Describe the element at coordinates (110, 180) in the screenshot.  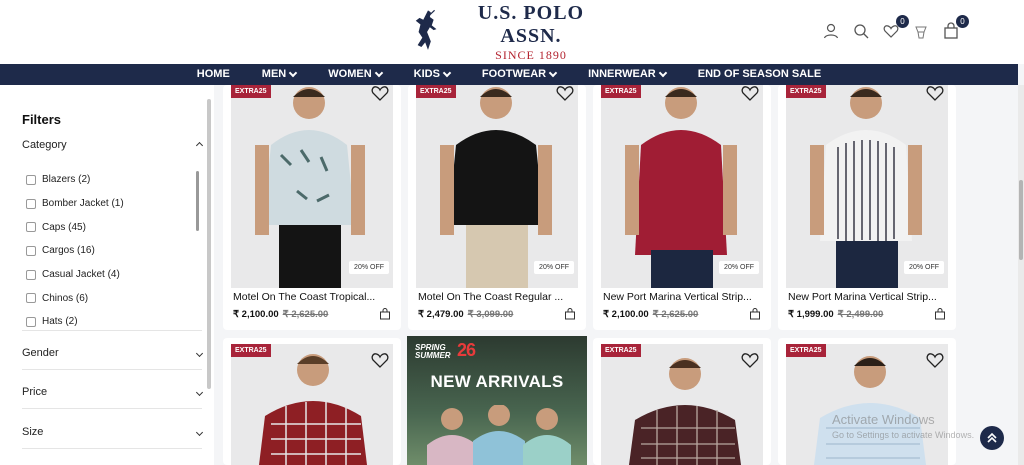
I see `category-option: Blazers (2)` at that location.